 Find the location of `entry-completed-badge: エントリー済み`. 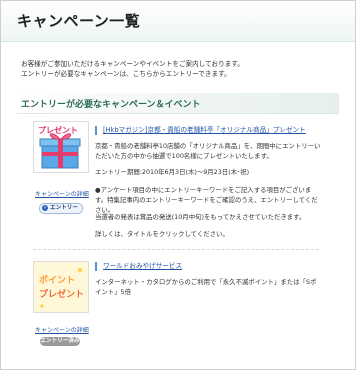

entry-completed-badge: エントリー済み is located at coordinates (60, 341).